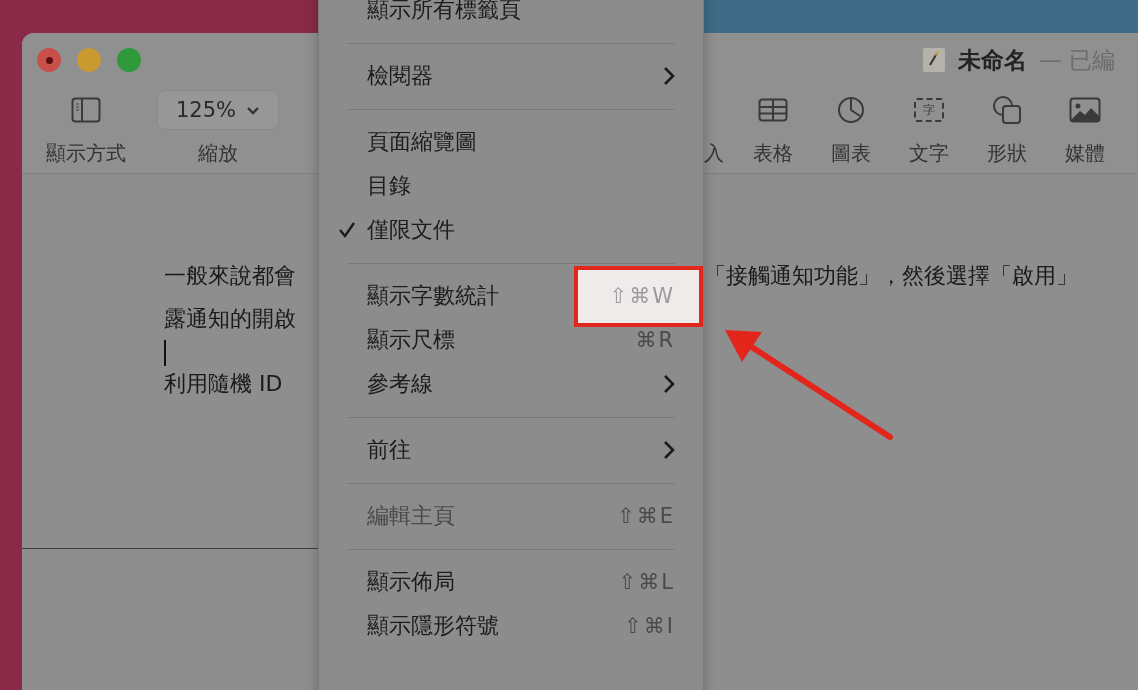 The image size is (1138, 690). What do you see at coordinates (934, 60) in the screenshot?
I see `document-icon` at bounding box center [934, 60].